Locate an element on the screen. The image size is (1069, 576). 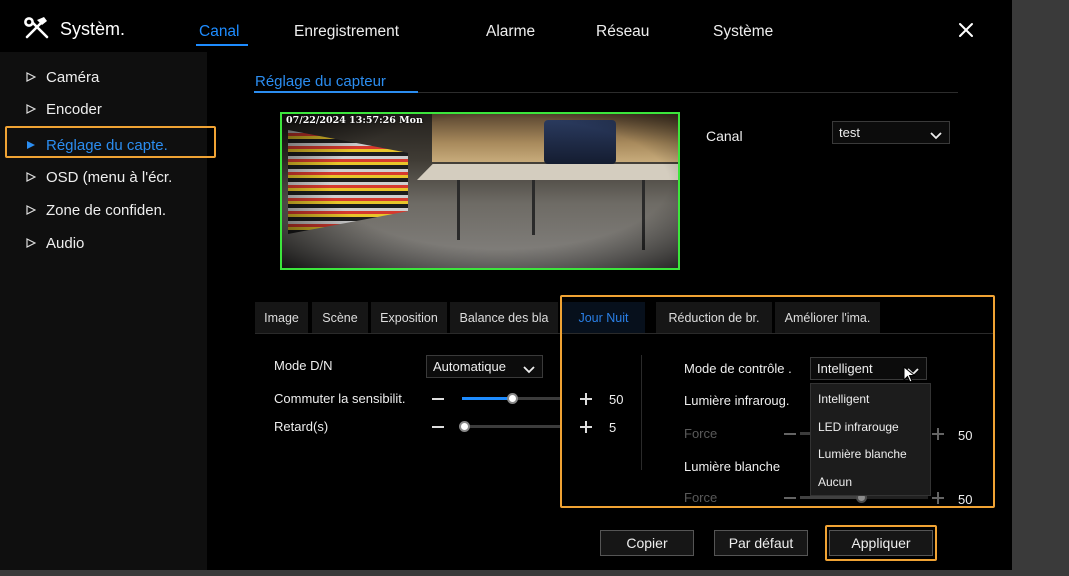
mode-dn-select: Automatique is located at coordinates (484, 366).